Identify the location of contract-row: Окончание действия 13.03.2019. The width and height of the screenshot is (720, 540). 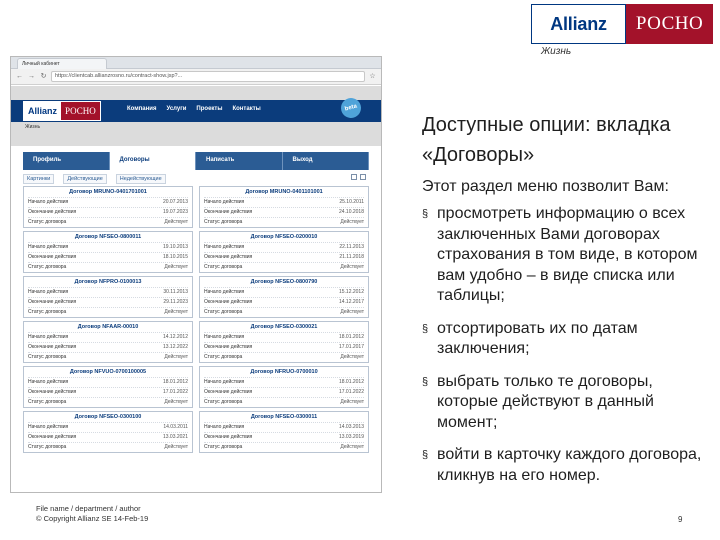
(284, 437).